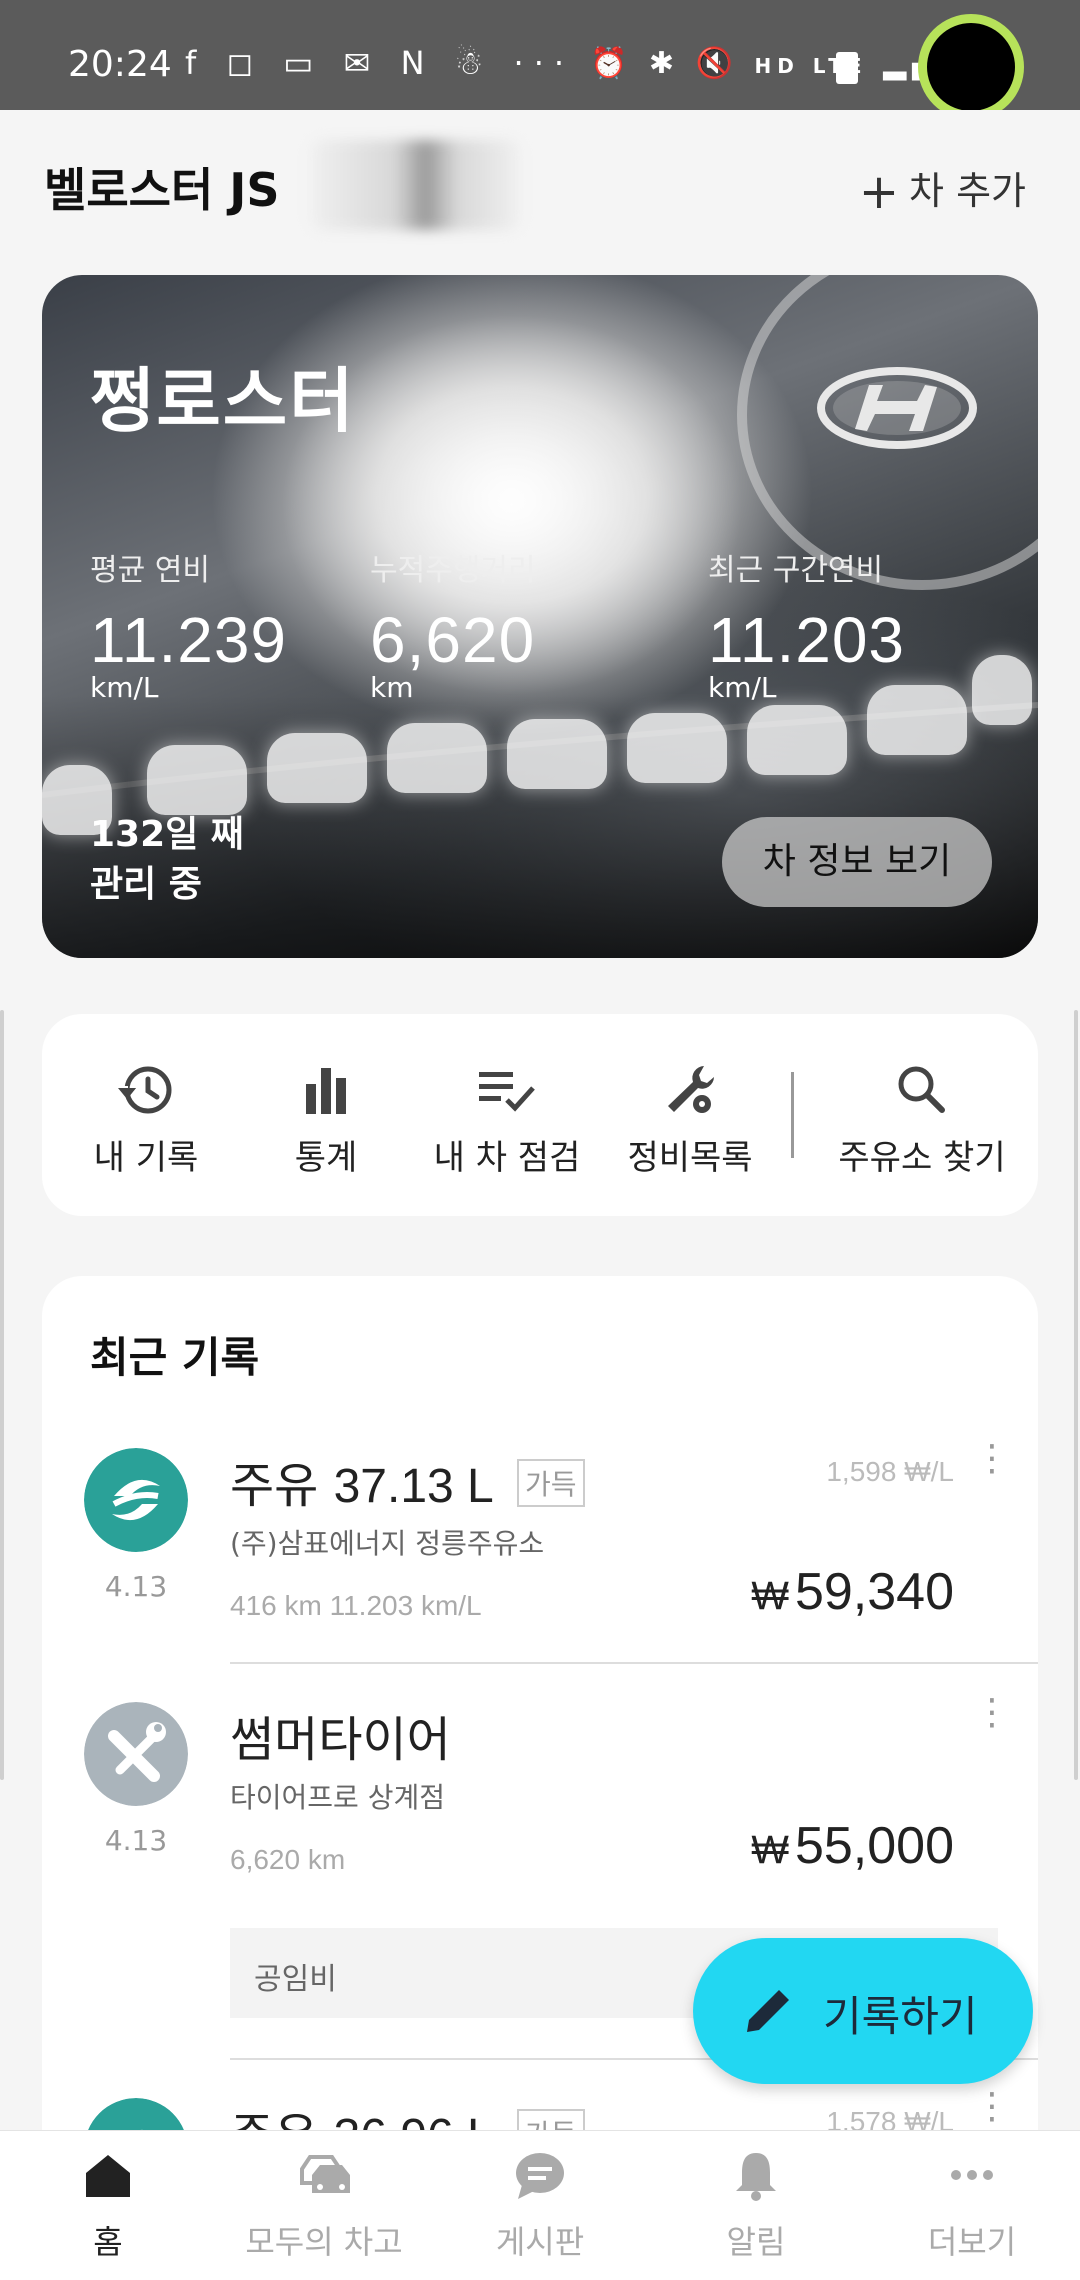 Image resolution: width=1080 pixels, height=2280 pixels. I want to click on record-meta: 6,620 km, so click(288, 1859).